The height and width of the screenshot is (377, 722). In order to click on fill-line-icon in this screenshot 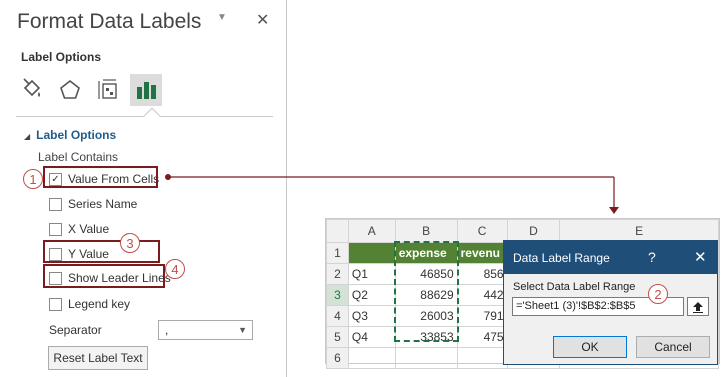, I will do `click(32, 90)`.